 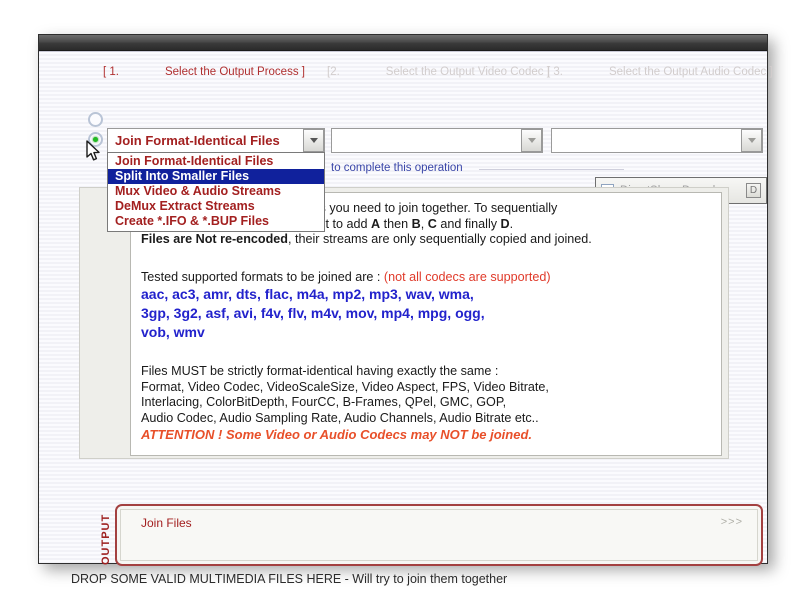 What do you see at coordinates (481, 168) in the screenshot?
I see `operation-info-line: to complete this operation` at bounding box center [481, 168].